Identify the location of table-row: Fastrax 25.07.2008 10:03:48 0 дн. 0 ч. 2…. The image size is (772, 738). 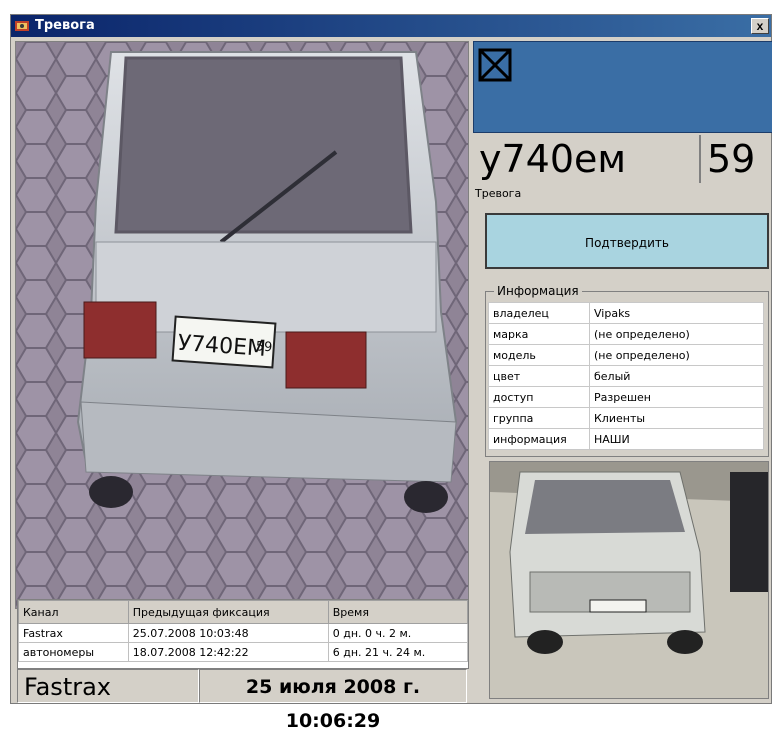
(243, 633).